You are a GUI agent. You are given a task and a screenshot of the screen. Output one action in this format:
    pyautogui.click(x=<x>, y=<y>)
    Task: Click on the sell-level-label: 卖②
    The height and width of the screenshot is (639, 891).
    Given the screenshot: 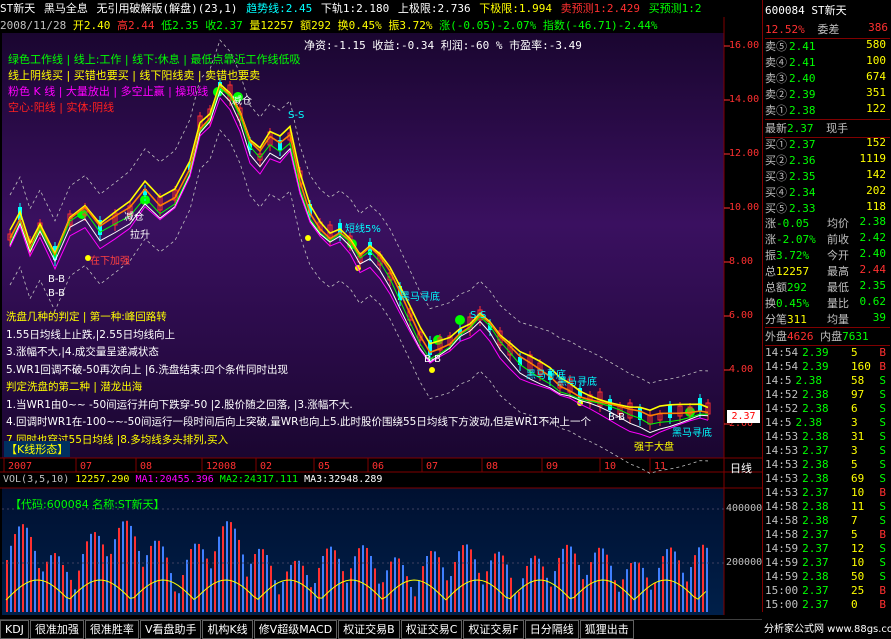 What is the action you would take?
    pyautogui.click(x=776, y=94)
    